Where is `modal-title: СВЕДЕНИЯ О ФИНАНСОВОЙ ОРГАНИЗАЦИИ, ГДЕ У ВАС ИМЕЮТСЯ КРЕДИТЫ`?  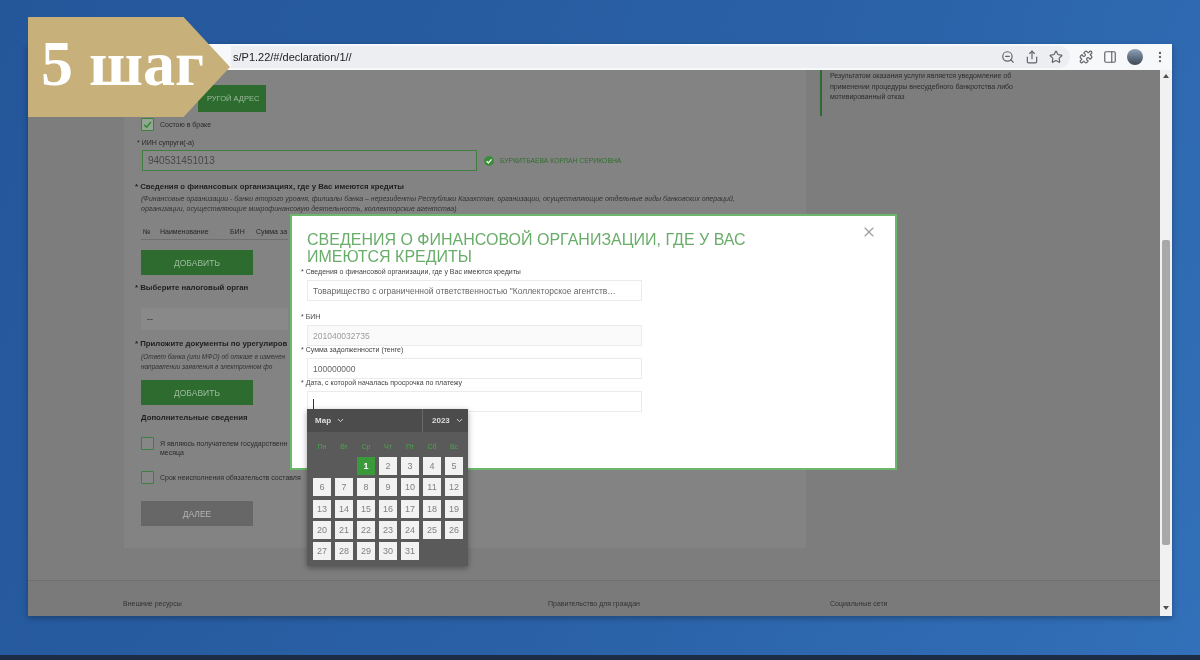
modal-title: СВЕДЕНИЯ О ФИНАНСОВОЙ ОРГАНИЗАЦИИ, ГДЕ У ВАС ИМЕЮТСЯ КРЕДИТЫ is located at coordinates (527, 248).